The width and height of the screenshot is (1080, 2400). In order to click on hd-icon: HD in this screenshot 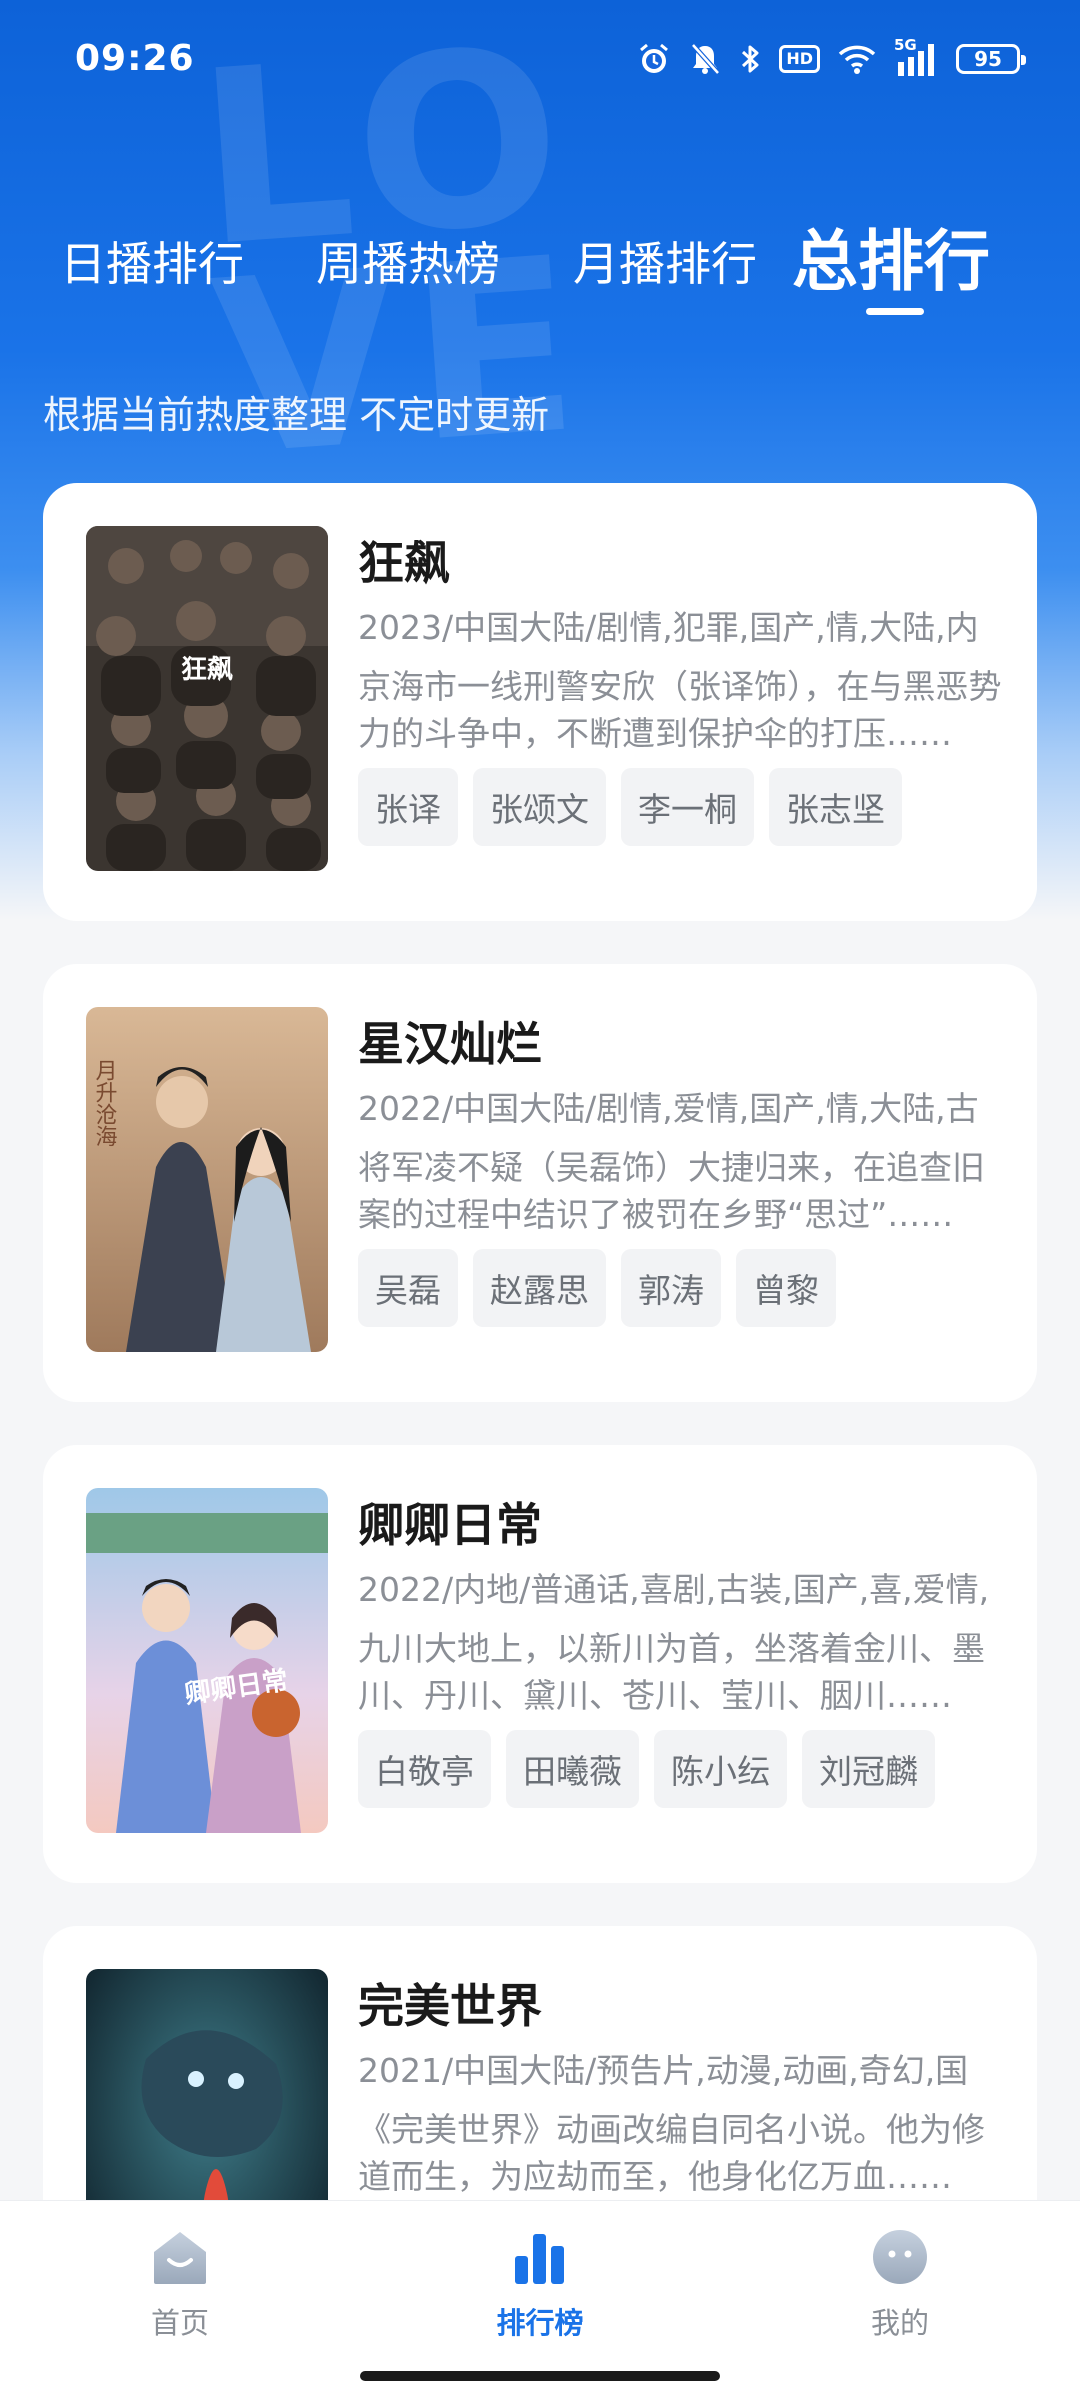, I will do `click(799, 59)`.